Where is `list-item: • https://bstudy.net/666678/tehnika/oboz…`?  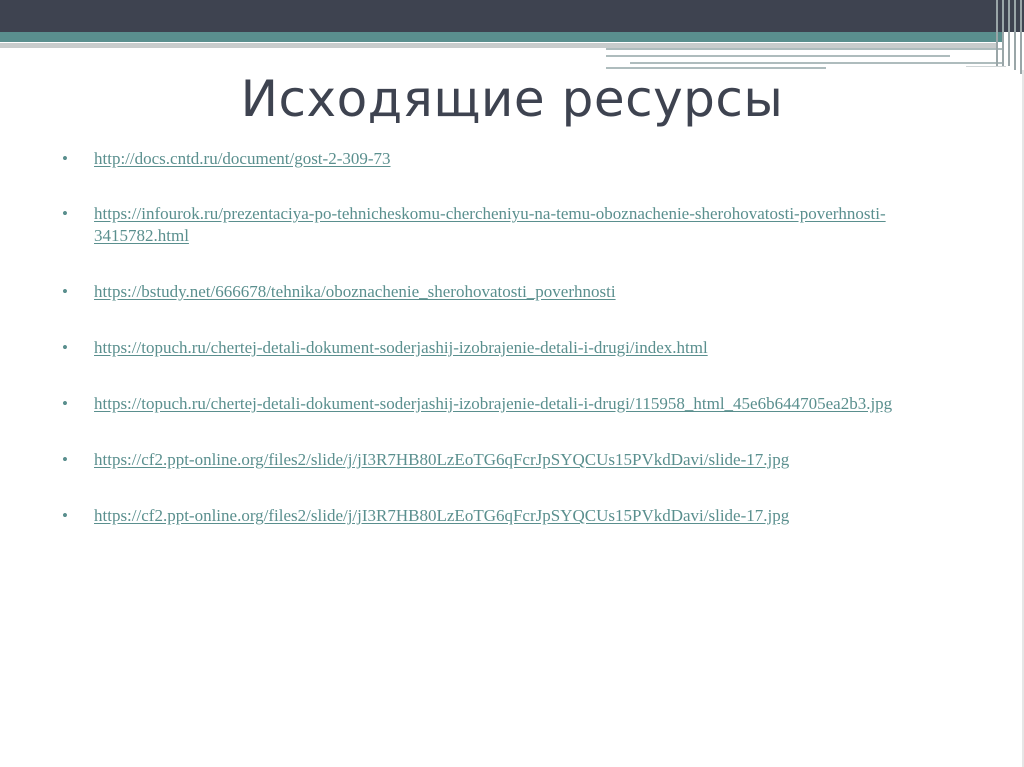 list-item: • https://bstudy.net/666678/tehnika/oboz… is located at coordinates (512, 292).